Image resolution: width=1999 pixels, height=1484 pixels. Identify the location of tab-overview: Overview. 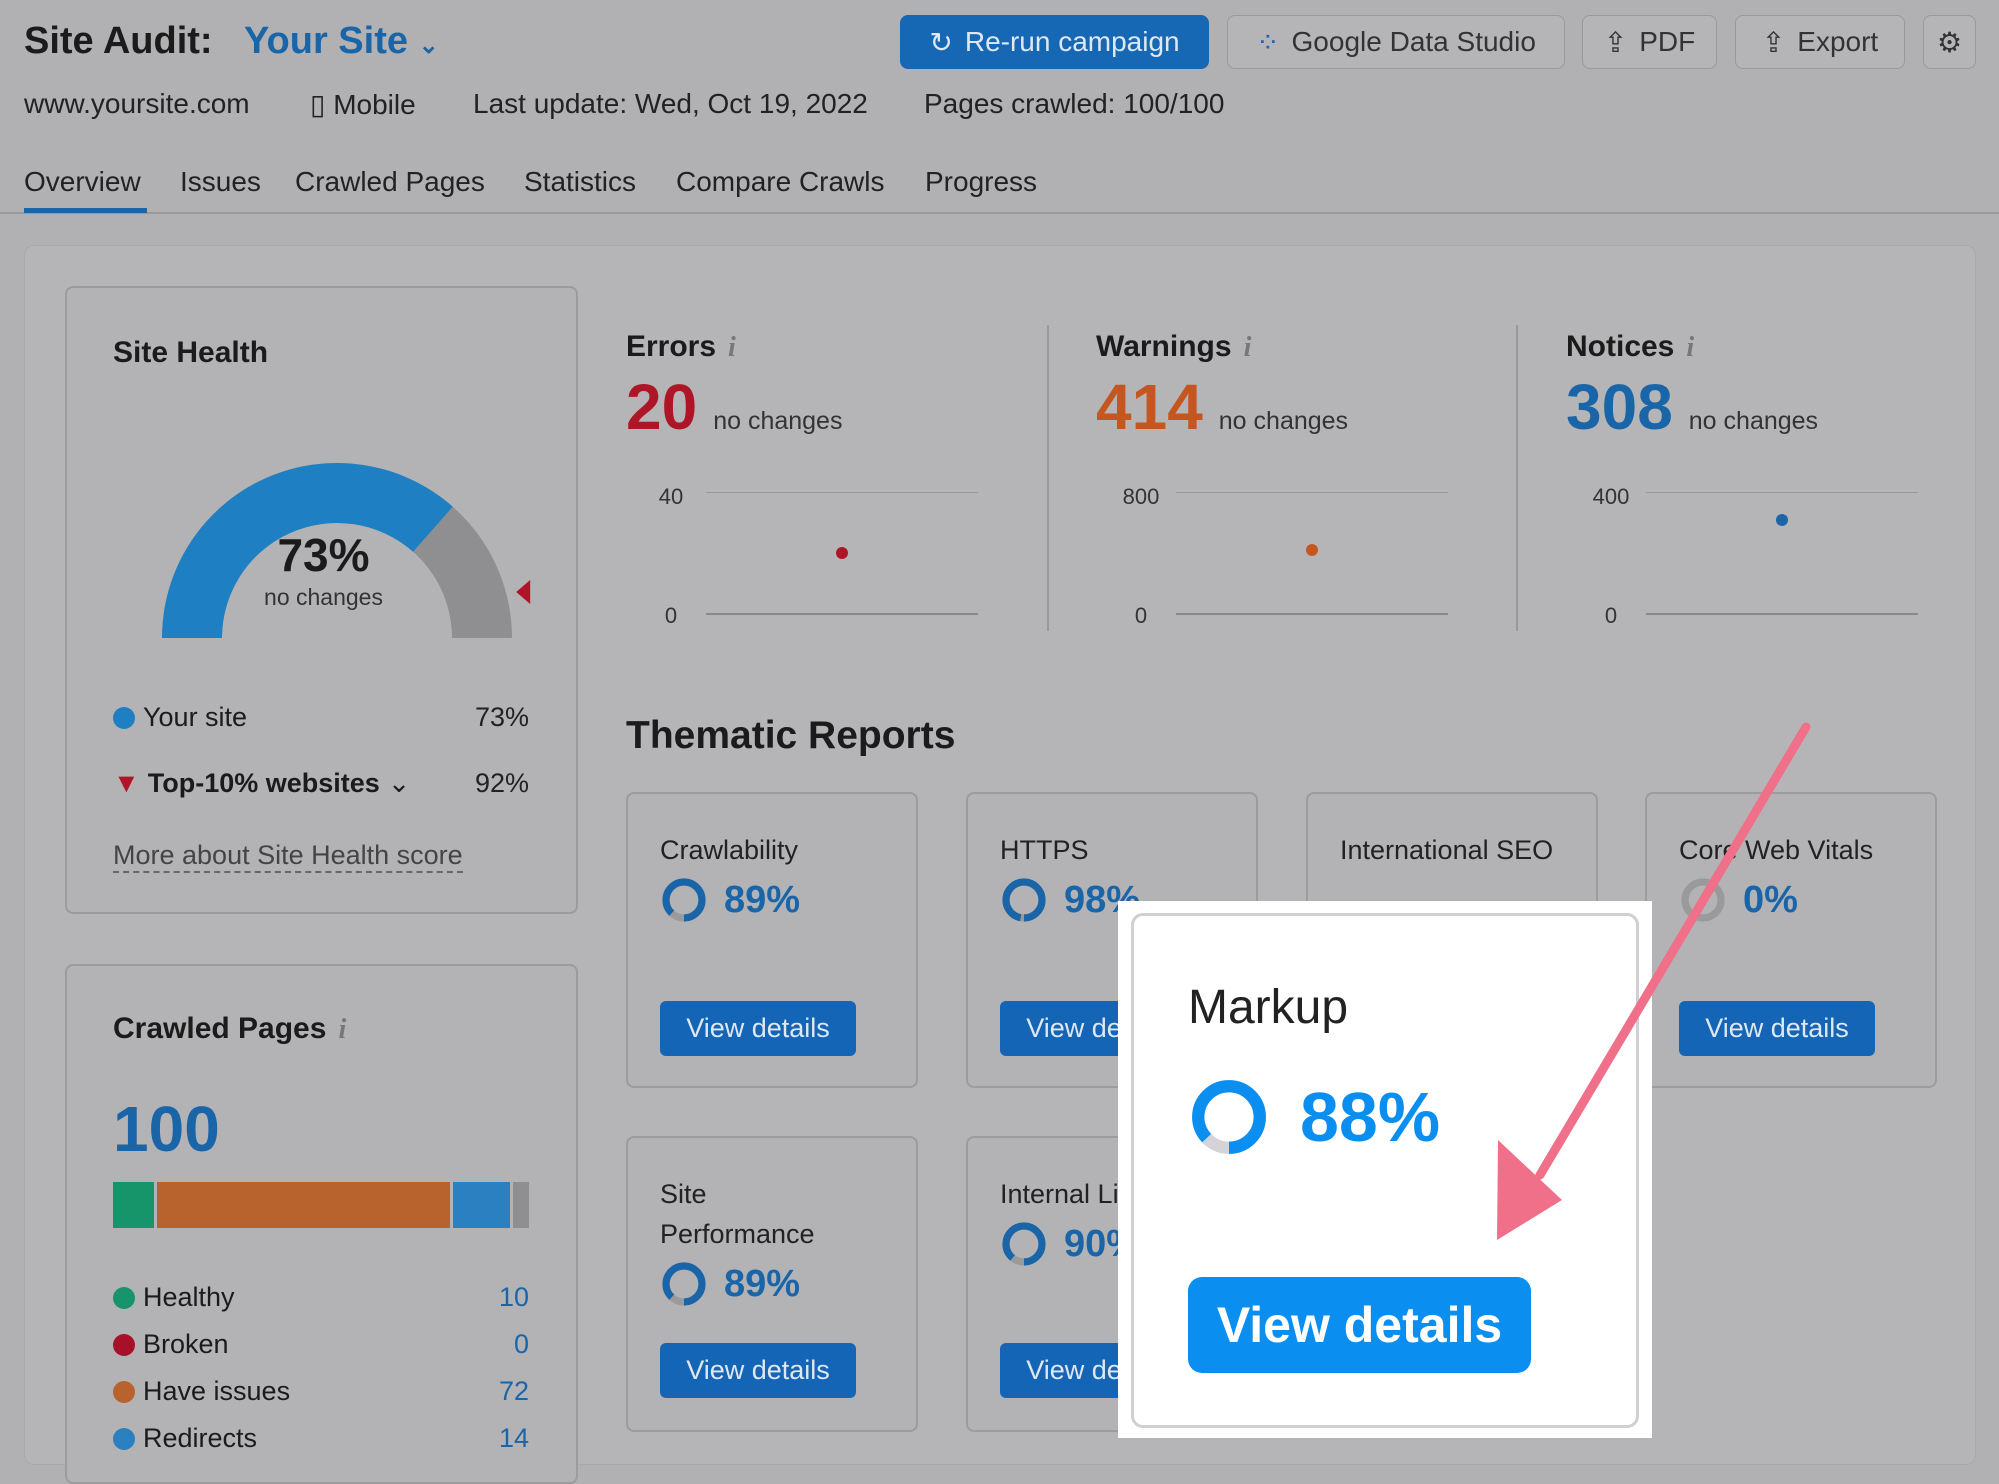
(82, 182).